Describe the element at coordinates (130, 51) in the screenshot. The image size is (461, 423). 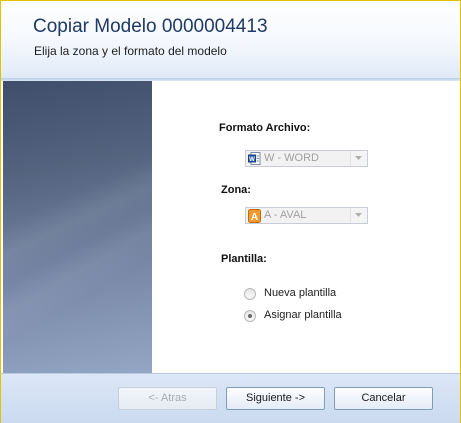
I see `wizard-subtitle: Elija la zona y el formato del modelo` at that location.